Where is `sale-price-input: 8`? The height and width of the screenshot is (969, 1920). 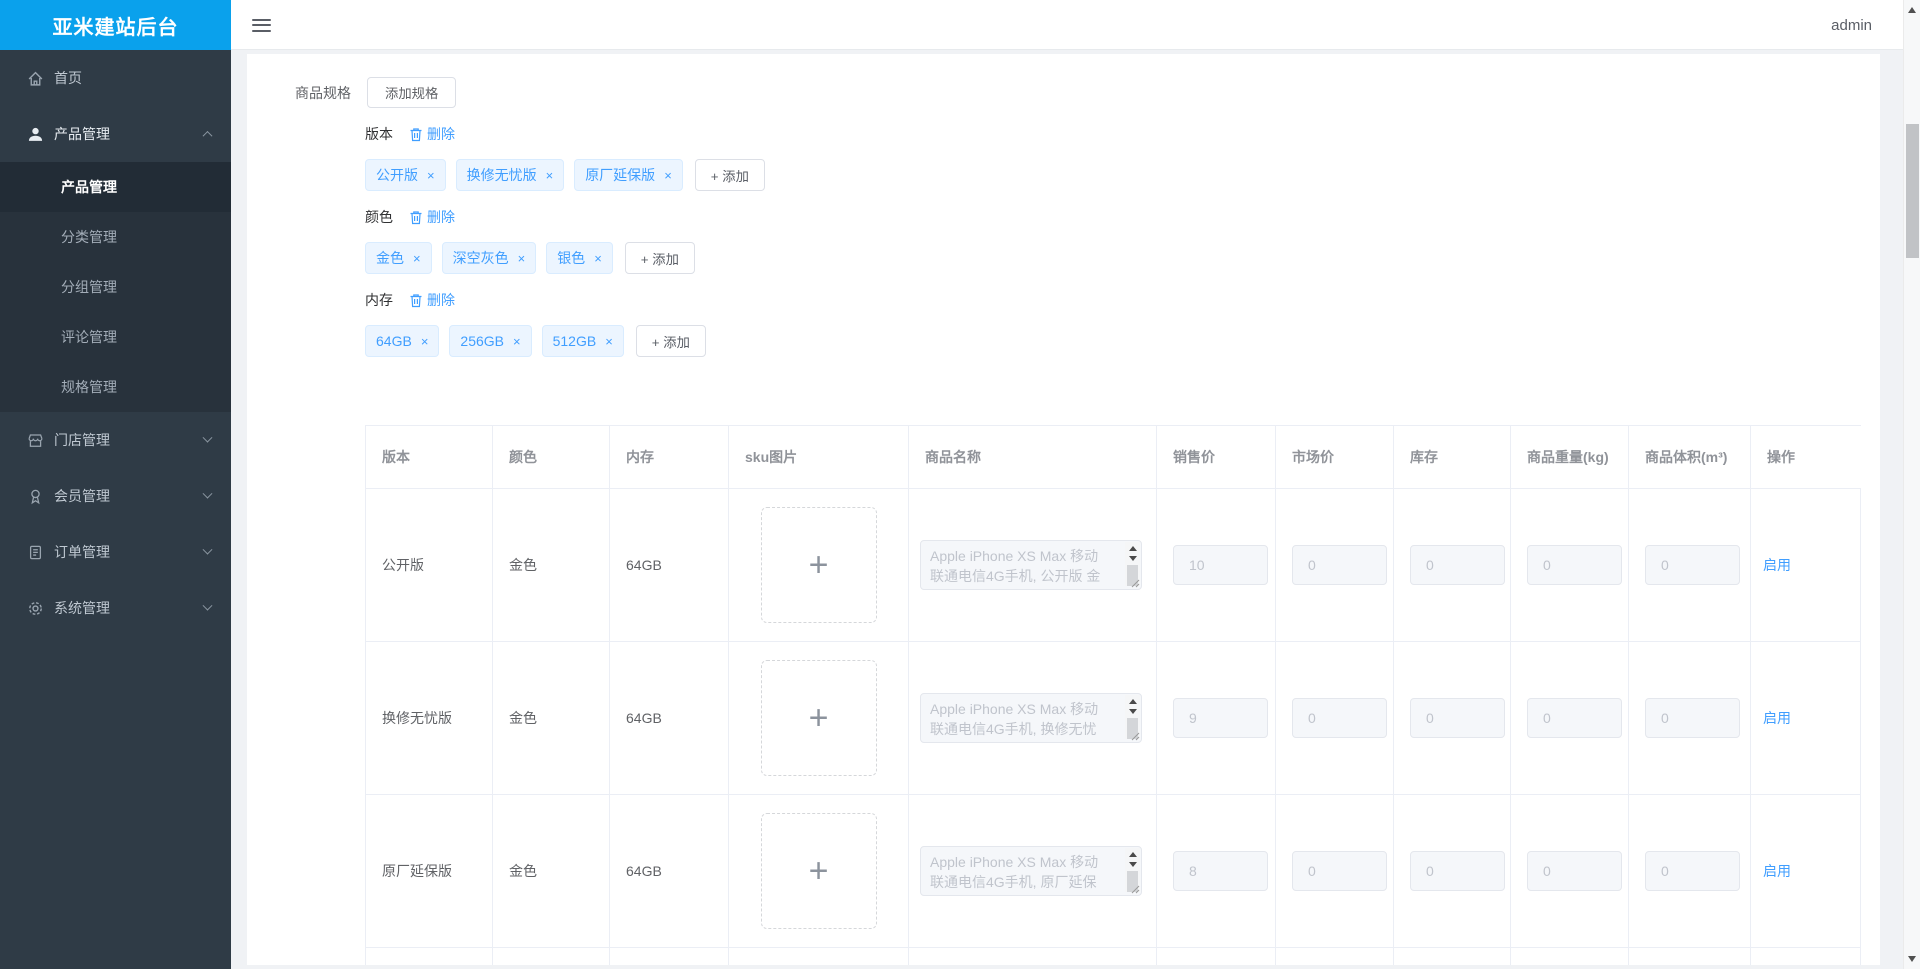
sale-price-input: 8 is located at coordinates (1220, 871).